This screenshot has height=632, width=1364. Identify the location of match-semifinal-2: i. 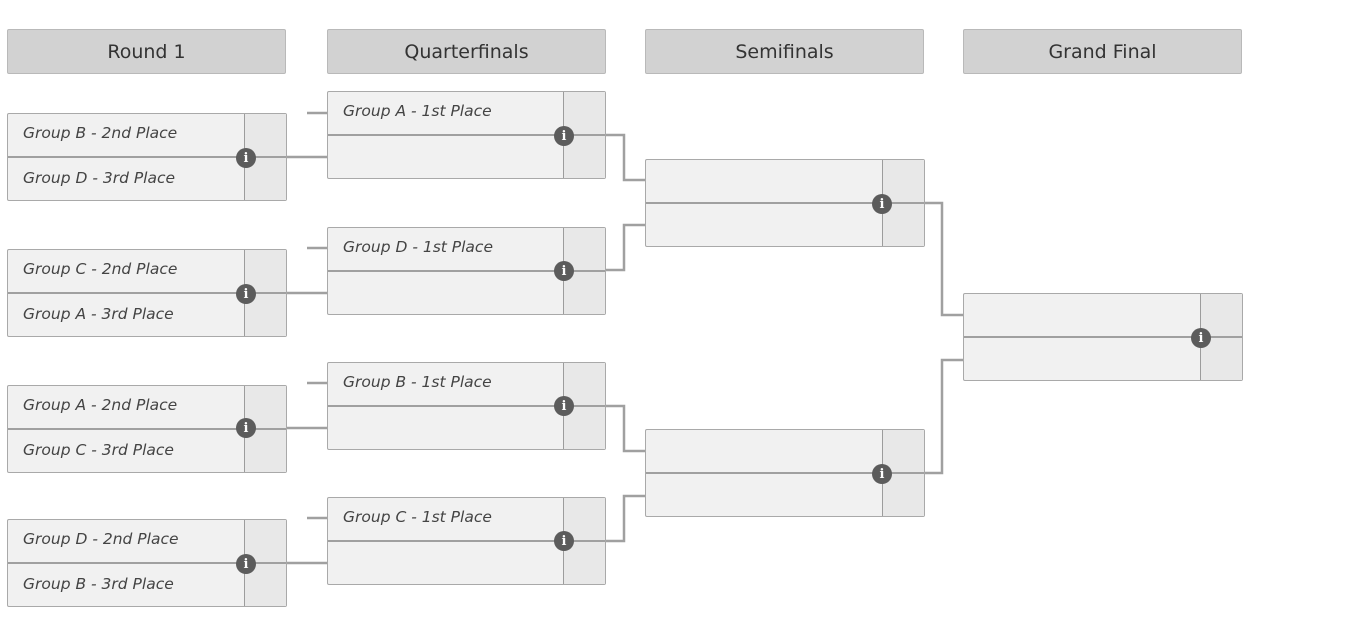
(785, 473).